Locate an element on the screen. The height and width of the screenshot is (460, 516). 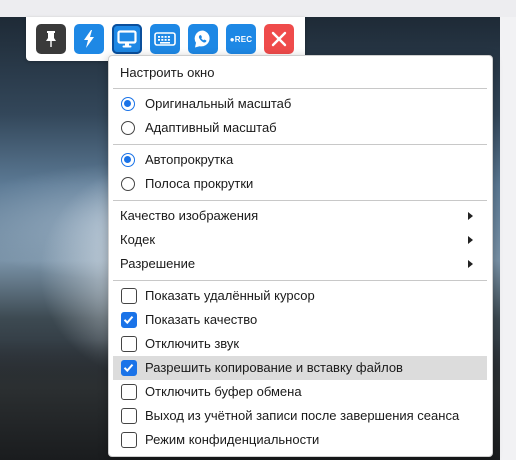
chat-call-button is located at coordinates (203, 39).